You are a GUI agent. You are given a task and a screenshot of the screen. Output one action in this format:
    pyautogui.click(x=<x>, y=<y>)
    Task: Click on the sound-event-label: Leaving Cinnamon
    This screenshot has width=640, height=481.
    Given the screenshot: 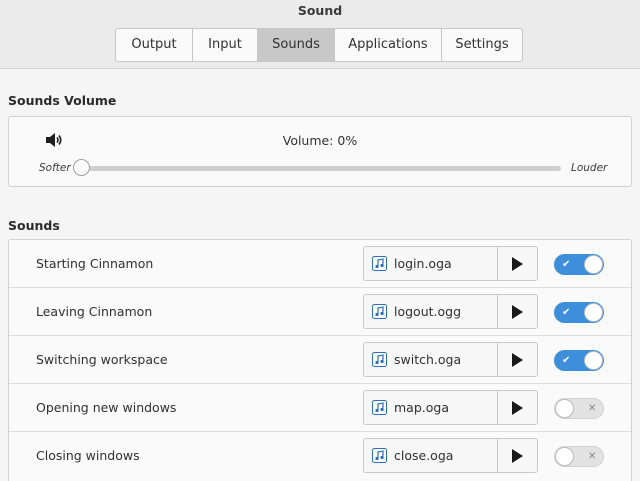 What is the action you would take?
    pyautogui.click(x=94, y=311)
    